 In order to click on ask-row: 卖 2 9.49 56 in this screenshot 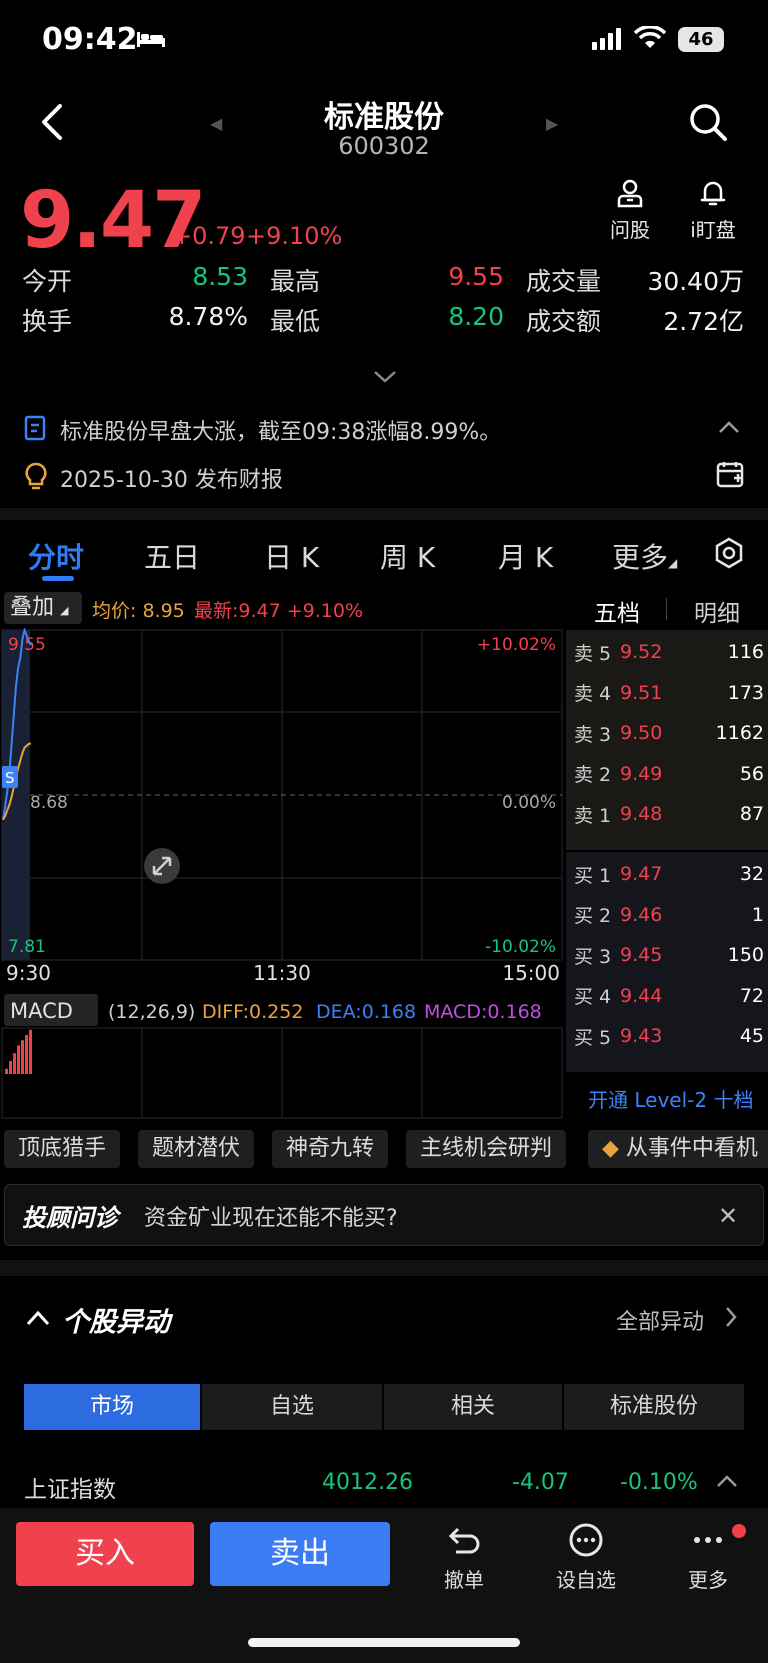, I will do `click(669, 774)`.